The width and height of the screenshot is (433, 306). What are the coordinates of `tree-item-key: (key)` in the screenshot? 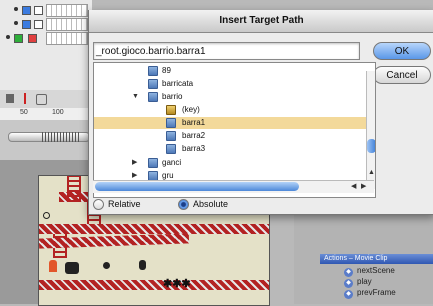 It's located at (229, 110).